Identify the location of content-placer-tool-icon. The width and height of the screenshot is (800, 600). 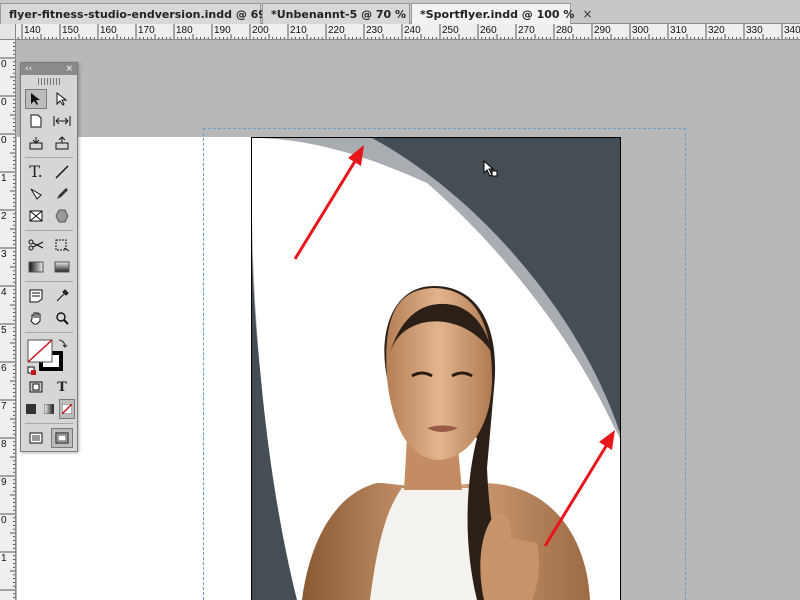
(62, 143).